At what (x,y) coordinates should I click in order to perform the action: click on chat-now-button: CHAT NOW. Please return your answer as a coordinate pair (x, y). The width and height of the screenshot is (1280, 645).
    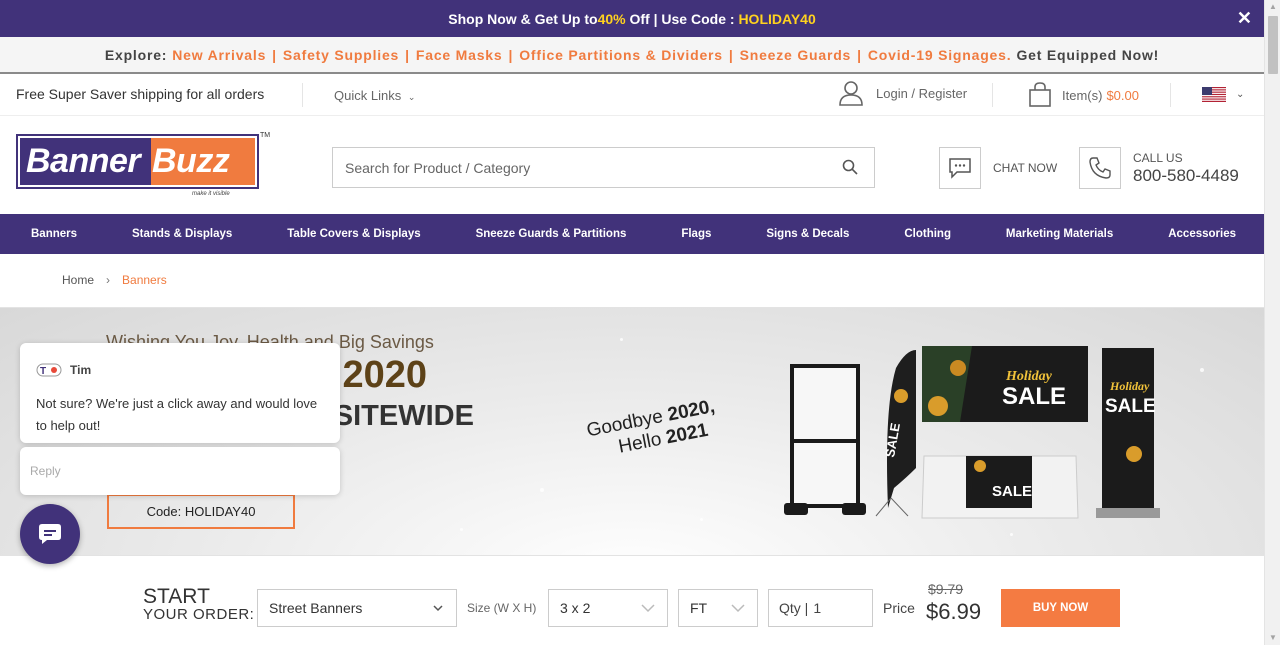
    Looking at the image, I should click on (998, 168).